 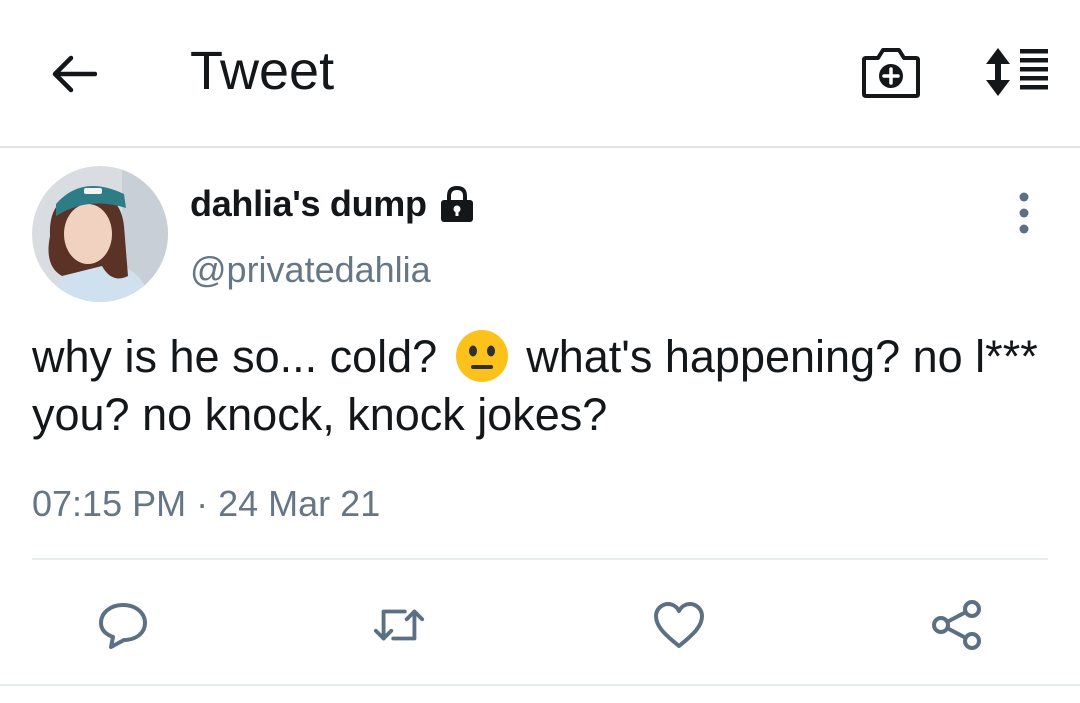 I want to click on share-button, so click(x=957, y=625).